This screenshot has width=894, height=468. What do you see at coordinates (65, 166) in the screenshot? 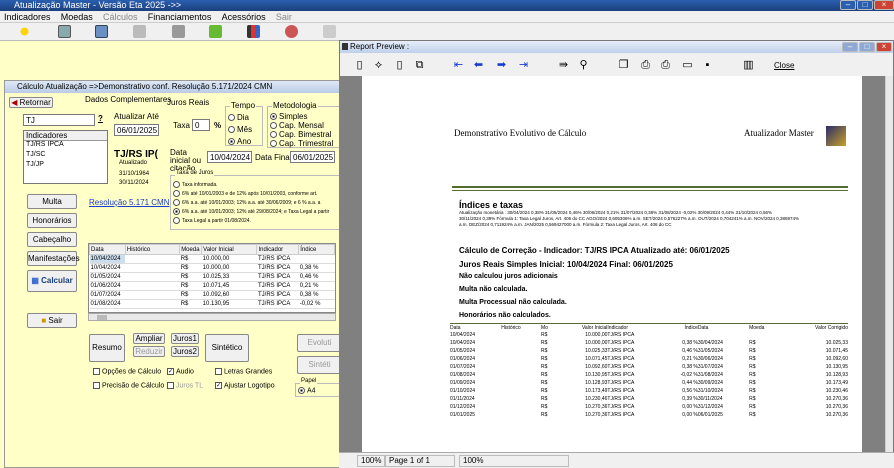
I see `list-item: TJ/JP` at bounding box center [65, 166].